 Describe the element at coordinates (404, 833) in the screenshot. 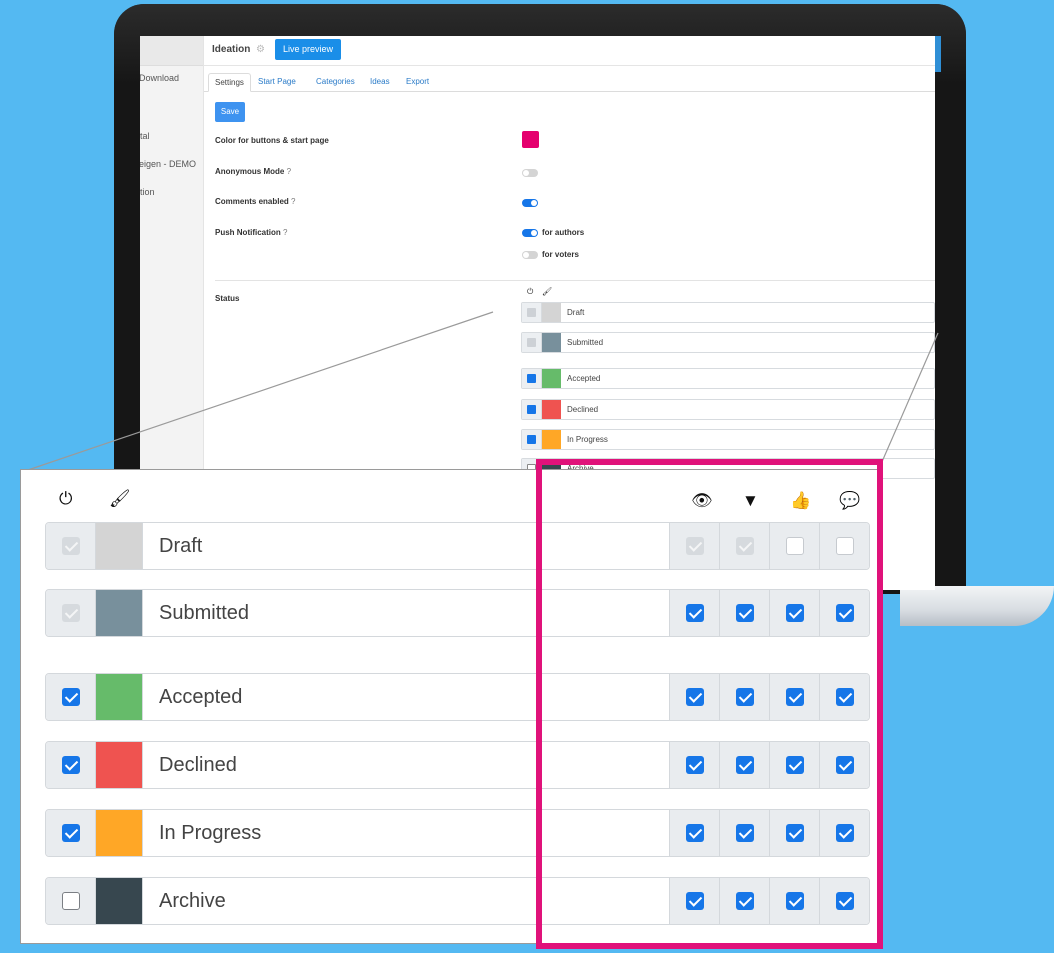

I see `status-name-field: In Progress` at that location.